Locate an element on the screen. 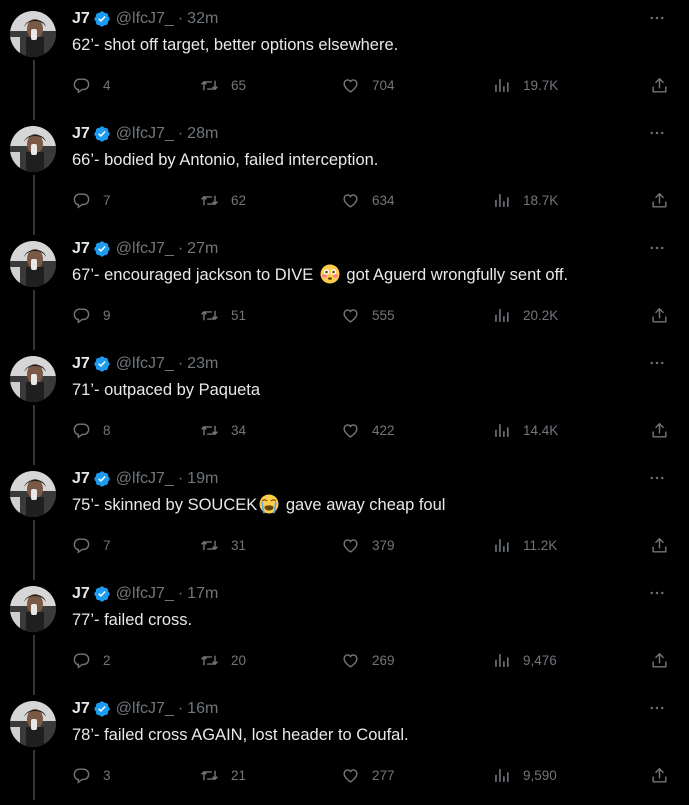  like-button: 277 is located at coordinates (368, 775).